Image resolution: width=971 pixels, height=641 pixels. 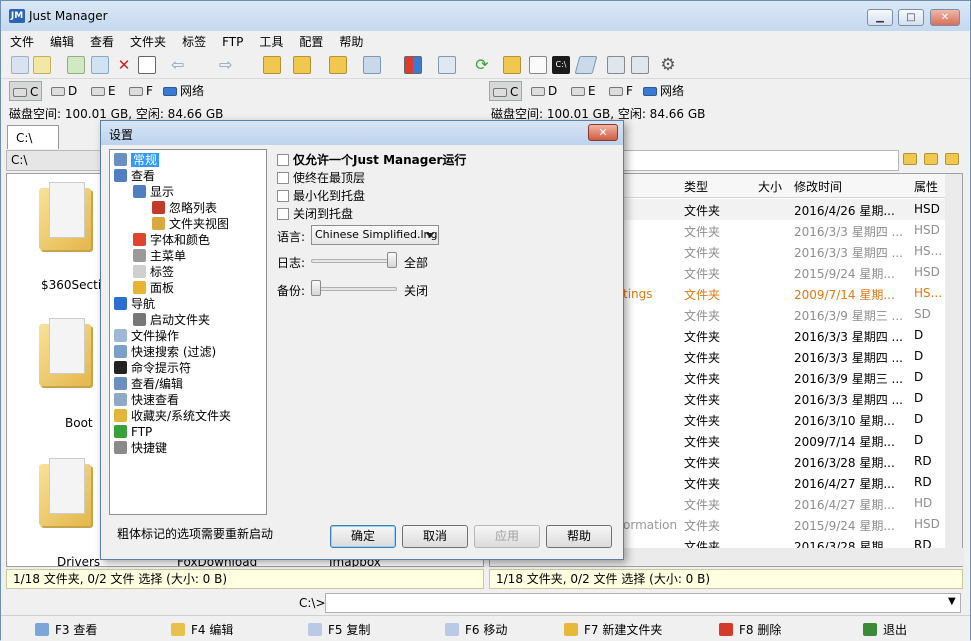 I want to click on minimize-button: ▁, so click(x=880, y=17).